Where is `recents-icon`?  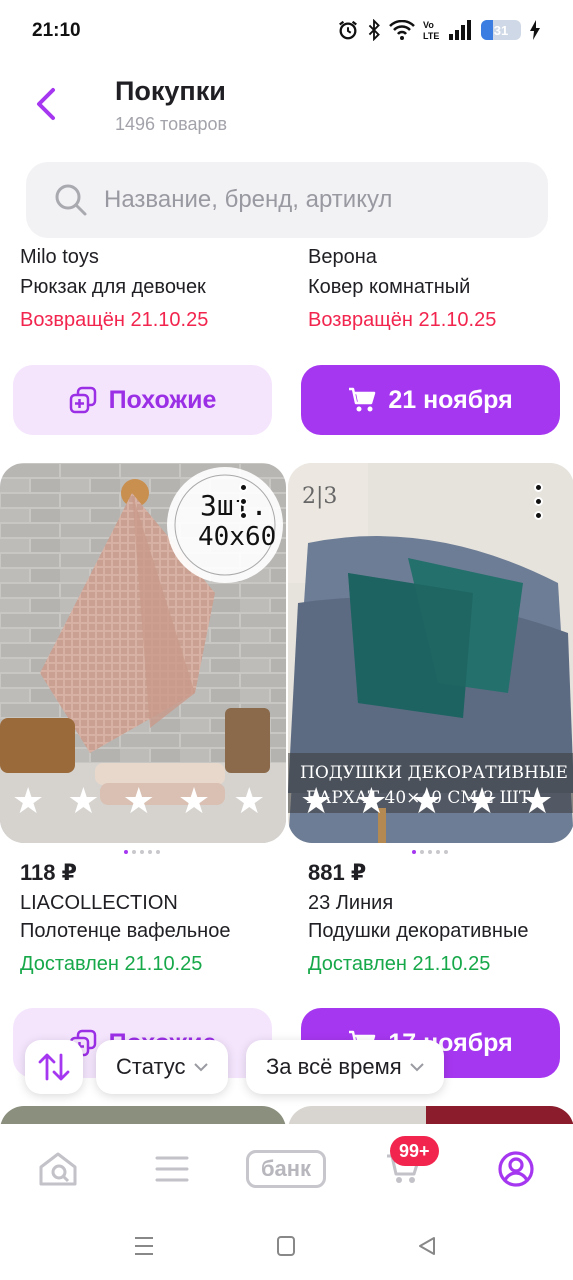 recents-icon is located at coordinates (144, 1246).